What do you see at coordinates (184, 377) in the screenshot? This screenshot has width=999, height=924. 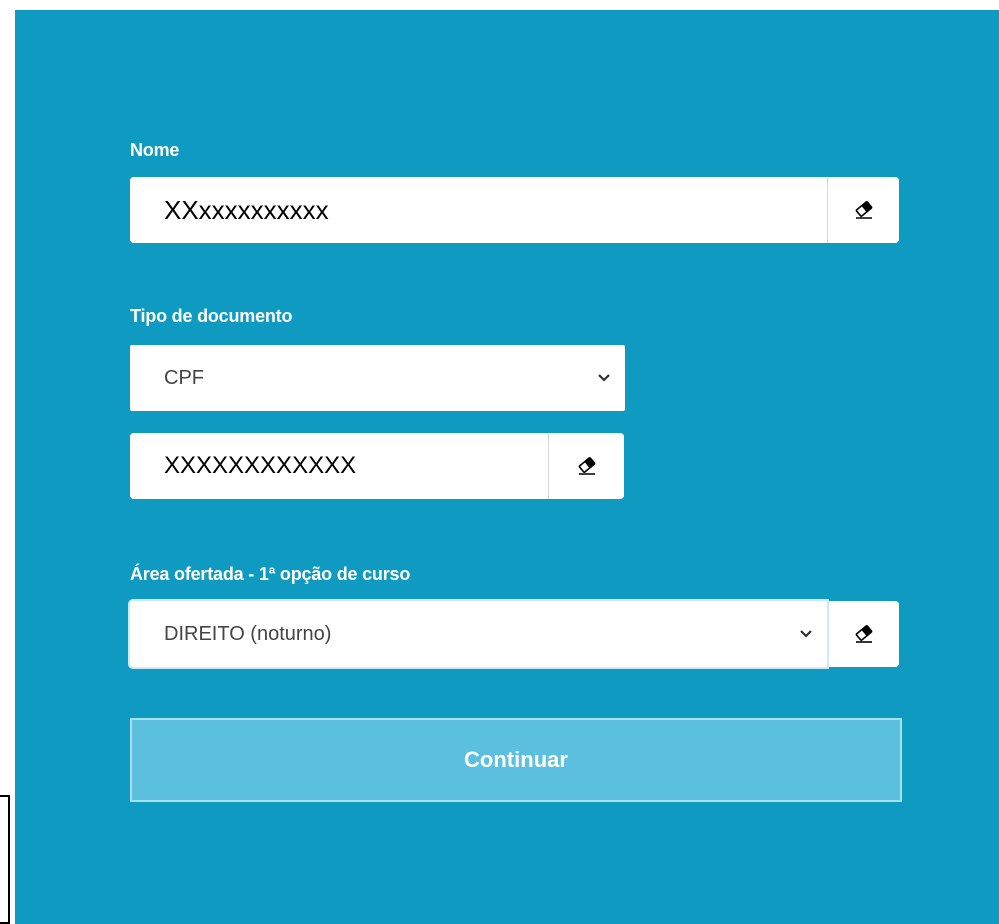 I see `tipo-documento-selected: CPF` at bounding box center [184, 377].